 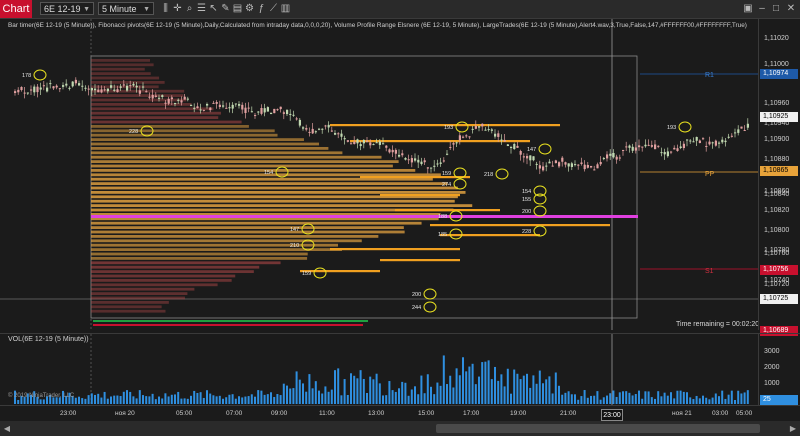 What do you see at coordinates (598, 428) in the screenshot?
I see `scroll-thumb` at bounding box center [598, 428].